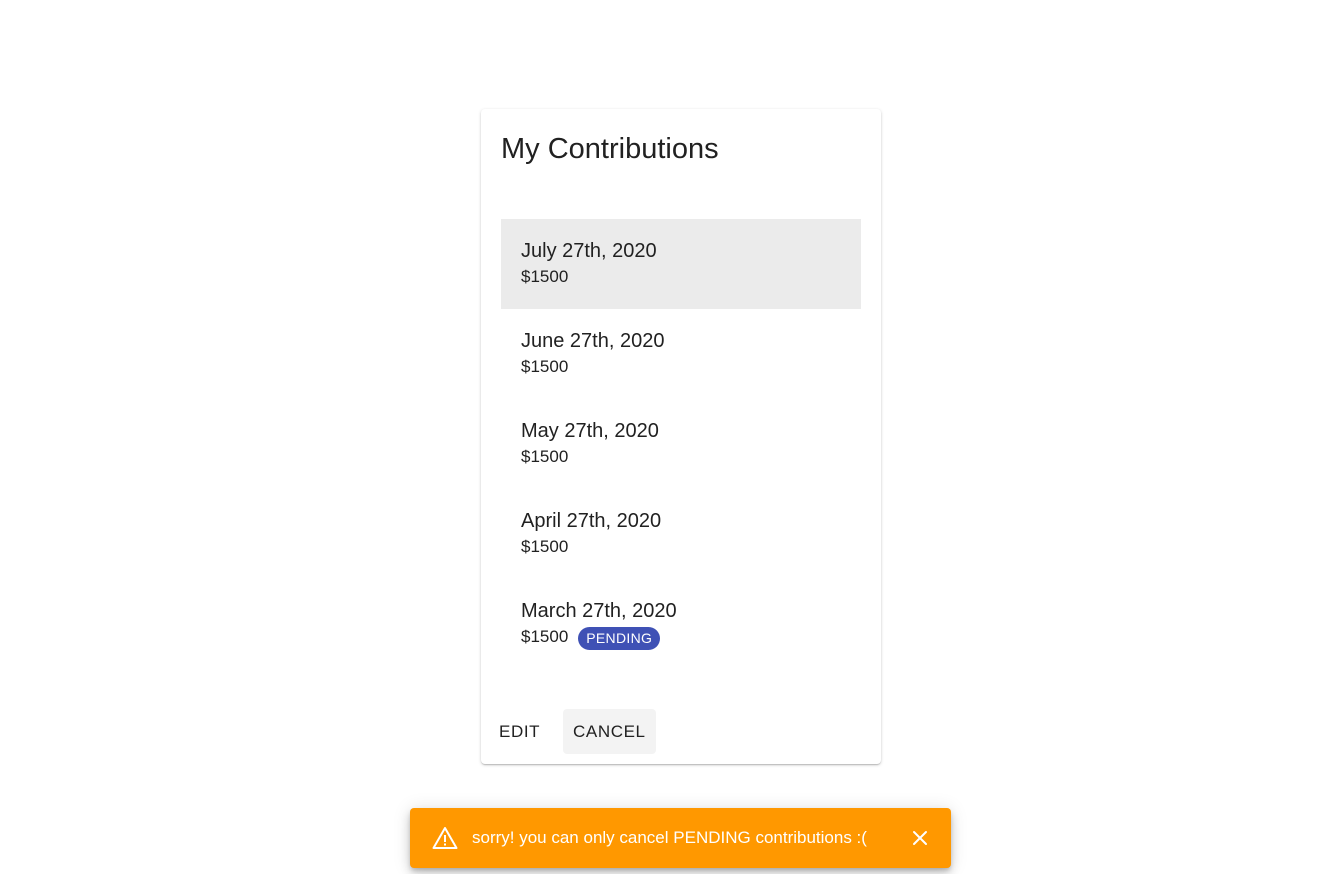 This screenshot has height=874, width=1331. I want to click on contribution-date: May 27th, 2020, so click(590, 431).